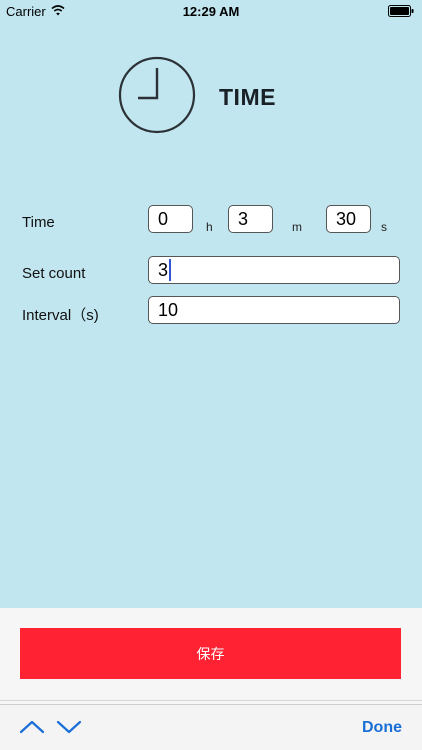 This screenshot has height=750, width=422. I want to click on set-count-value: 3, so click(163, 270).